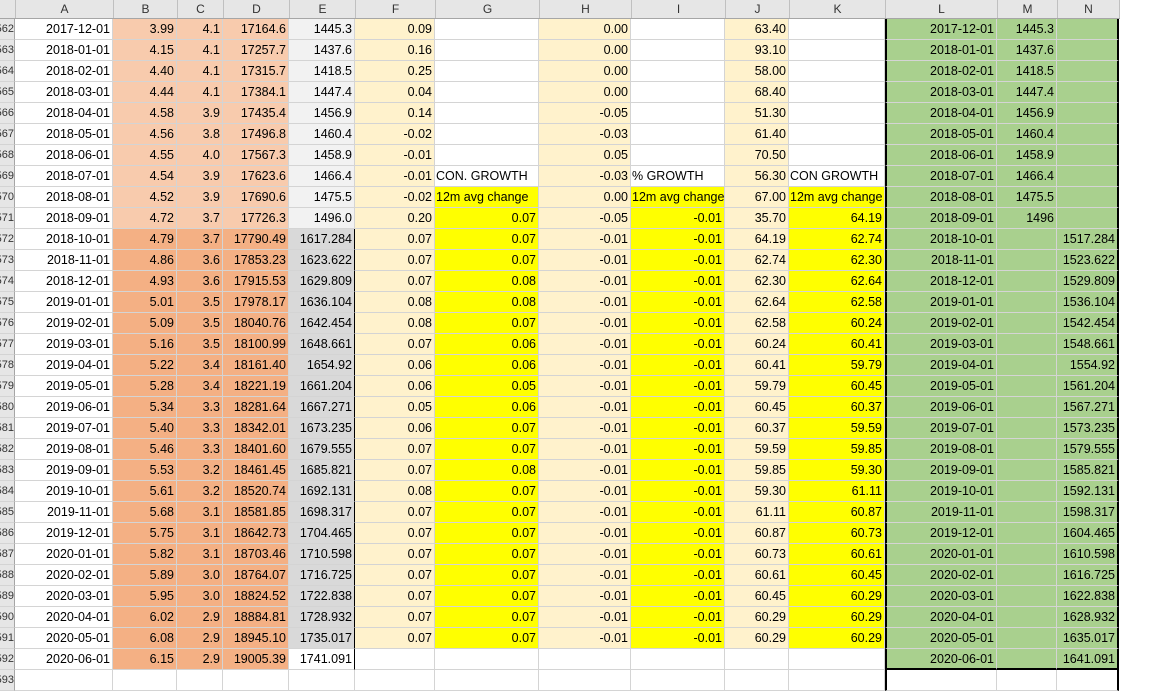  I want to click on cell-l: 2019-12-01, so click(941, 533).